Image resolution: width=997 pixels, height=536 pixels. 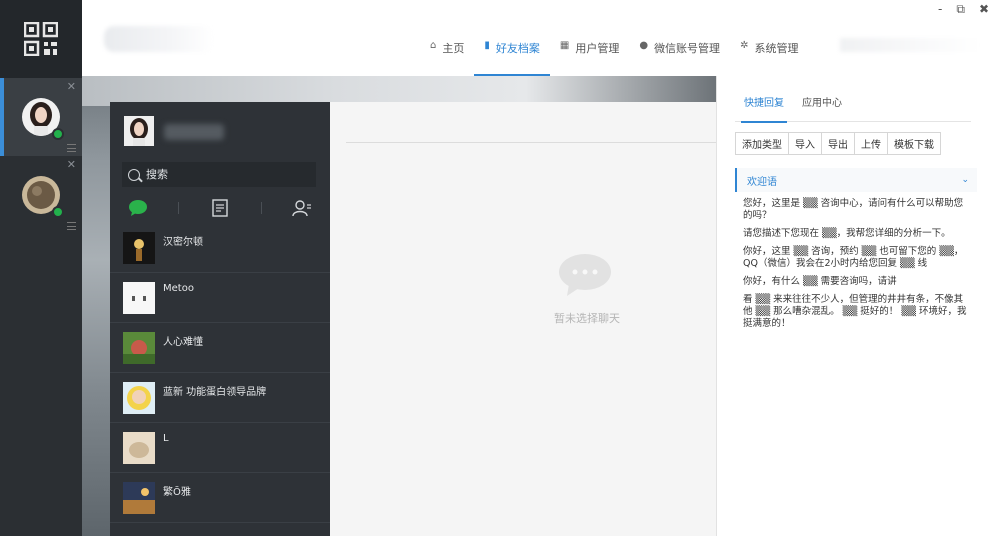 What do you see at coordinates (871, 143) in the screenshot?
I see `upload-button: 上传` at bounding box center [871, 143].